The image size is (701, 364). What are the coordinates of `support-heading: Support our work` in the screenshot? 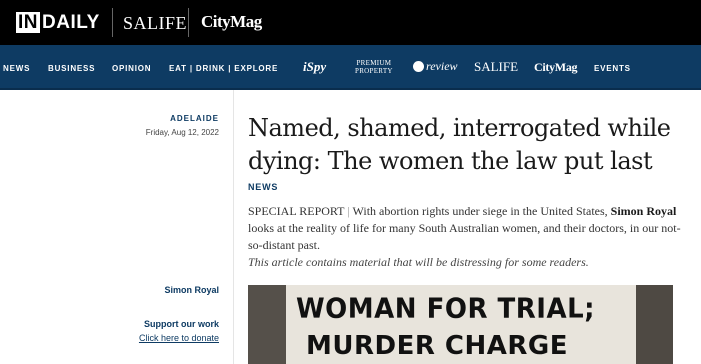 It's located at (181, 324).